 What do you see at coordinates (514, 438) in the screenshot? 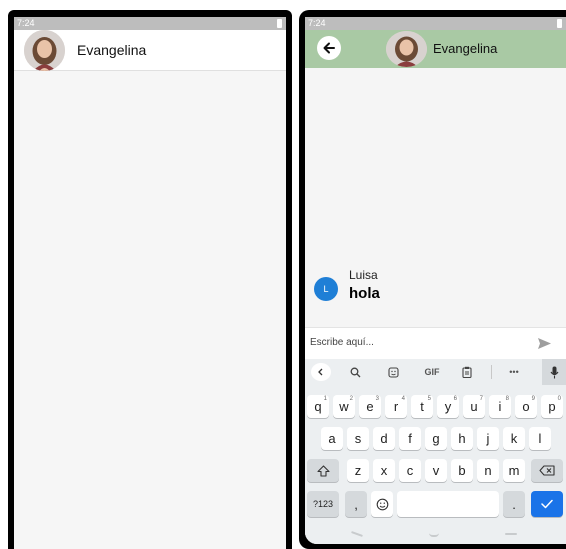
I see `key-k: k` at bounding box center [514, 438].